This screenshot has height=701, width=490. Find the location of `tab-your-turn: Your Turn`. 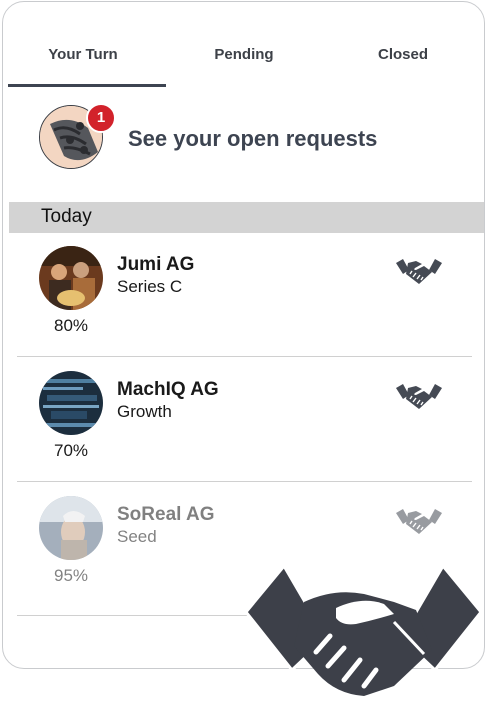

tab-your-turn: Your Turn is located at coordinates (83, 54).